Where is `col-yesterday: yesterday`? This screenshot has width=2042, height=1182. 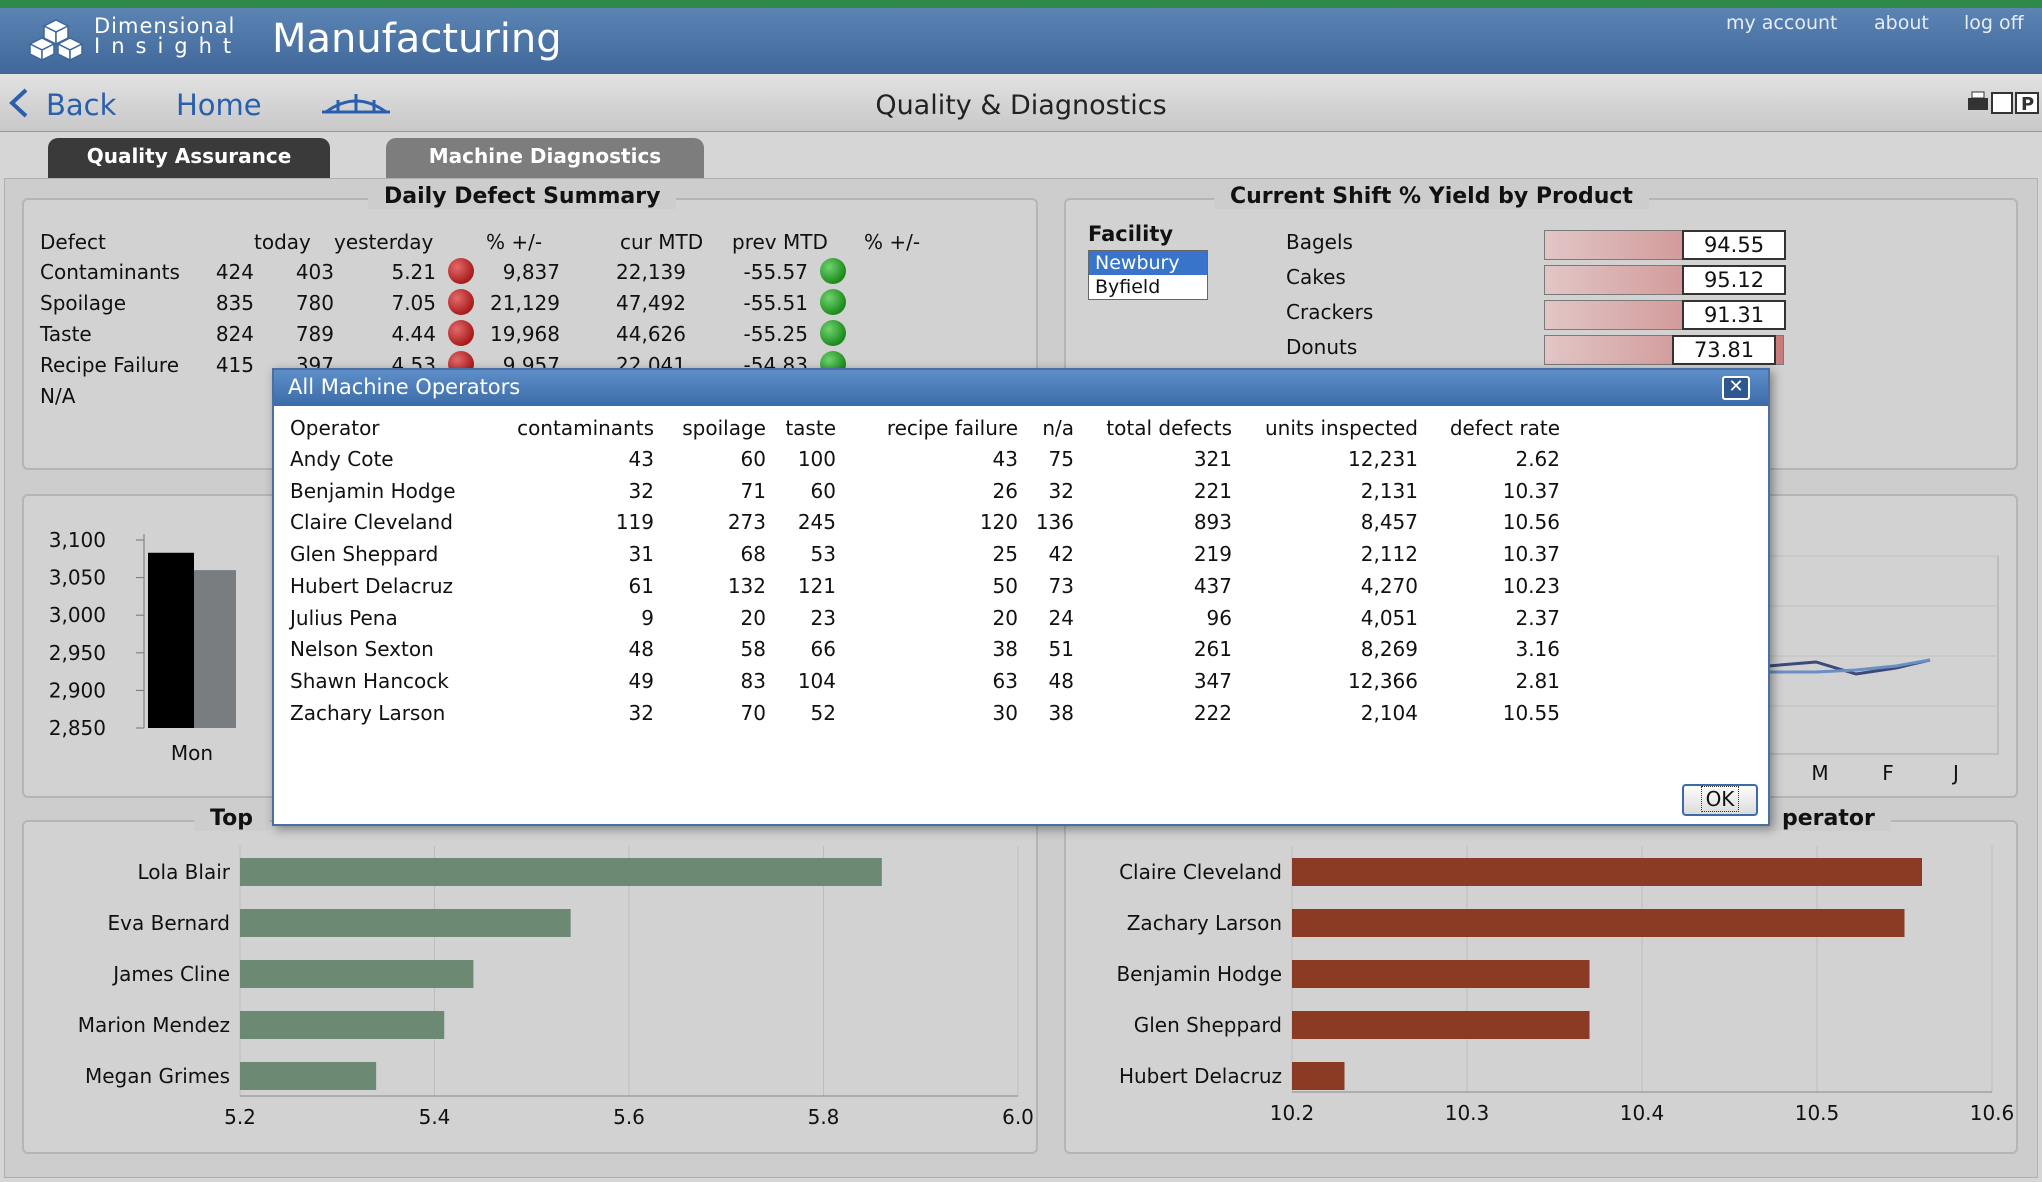 col-yesterday: yesterday is located at coordinates (384, 242).